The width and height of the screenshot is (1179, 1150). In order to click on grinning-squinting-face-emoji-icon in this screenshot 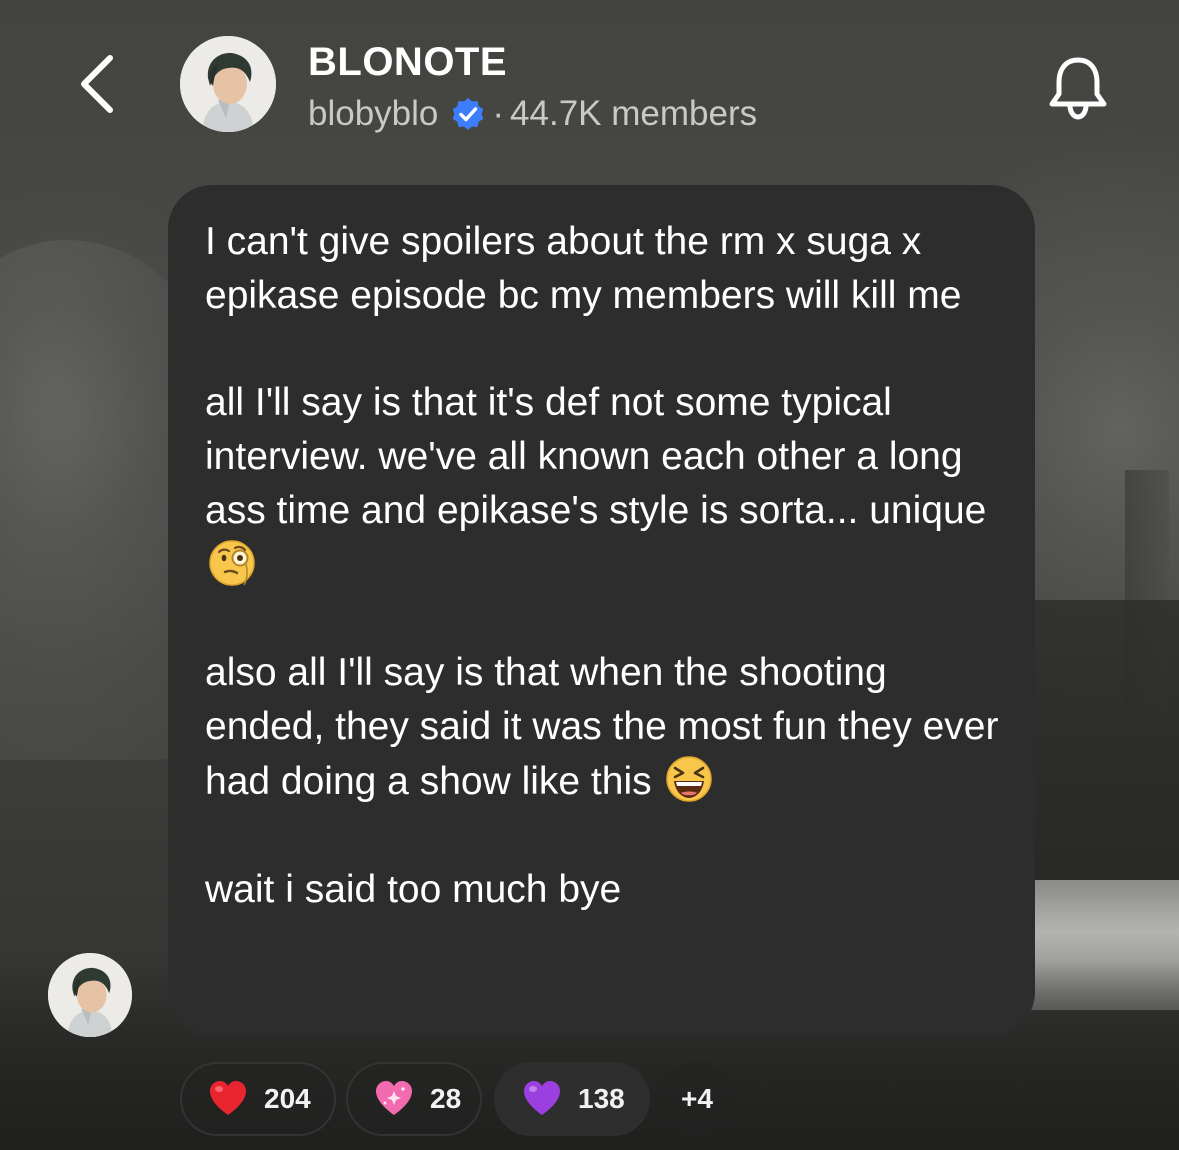, I will do `click(689, 779)`.